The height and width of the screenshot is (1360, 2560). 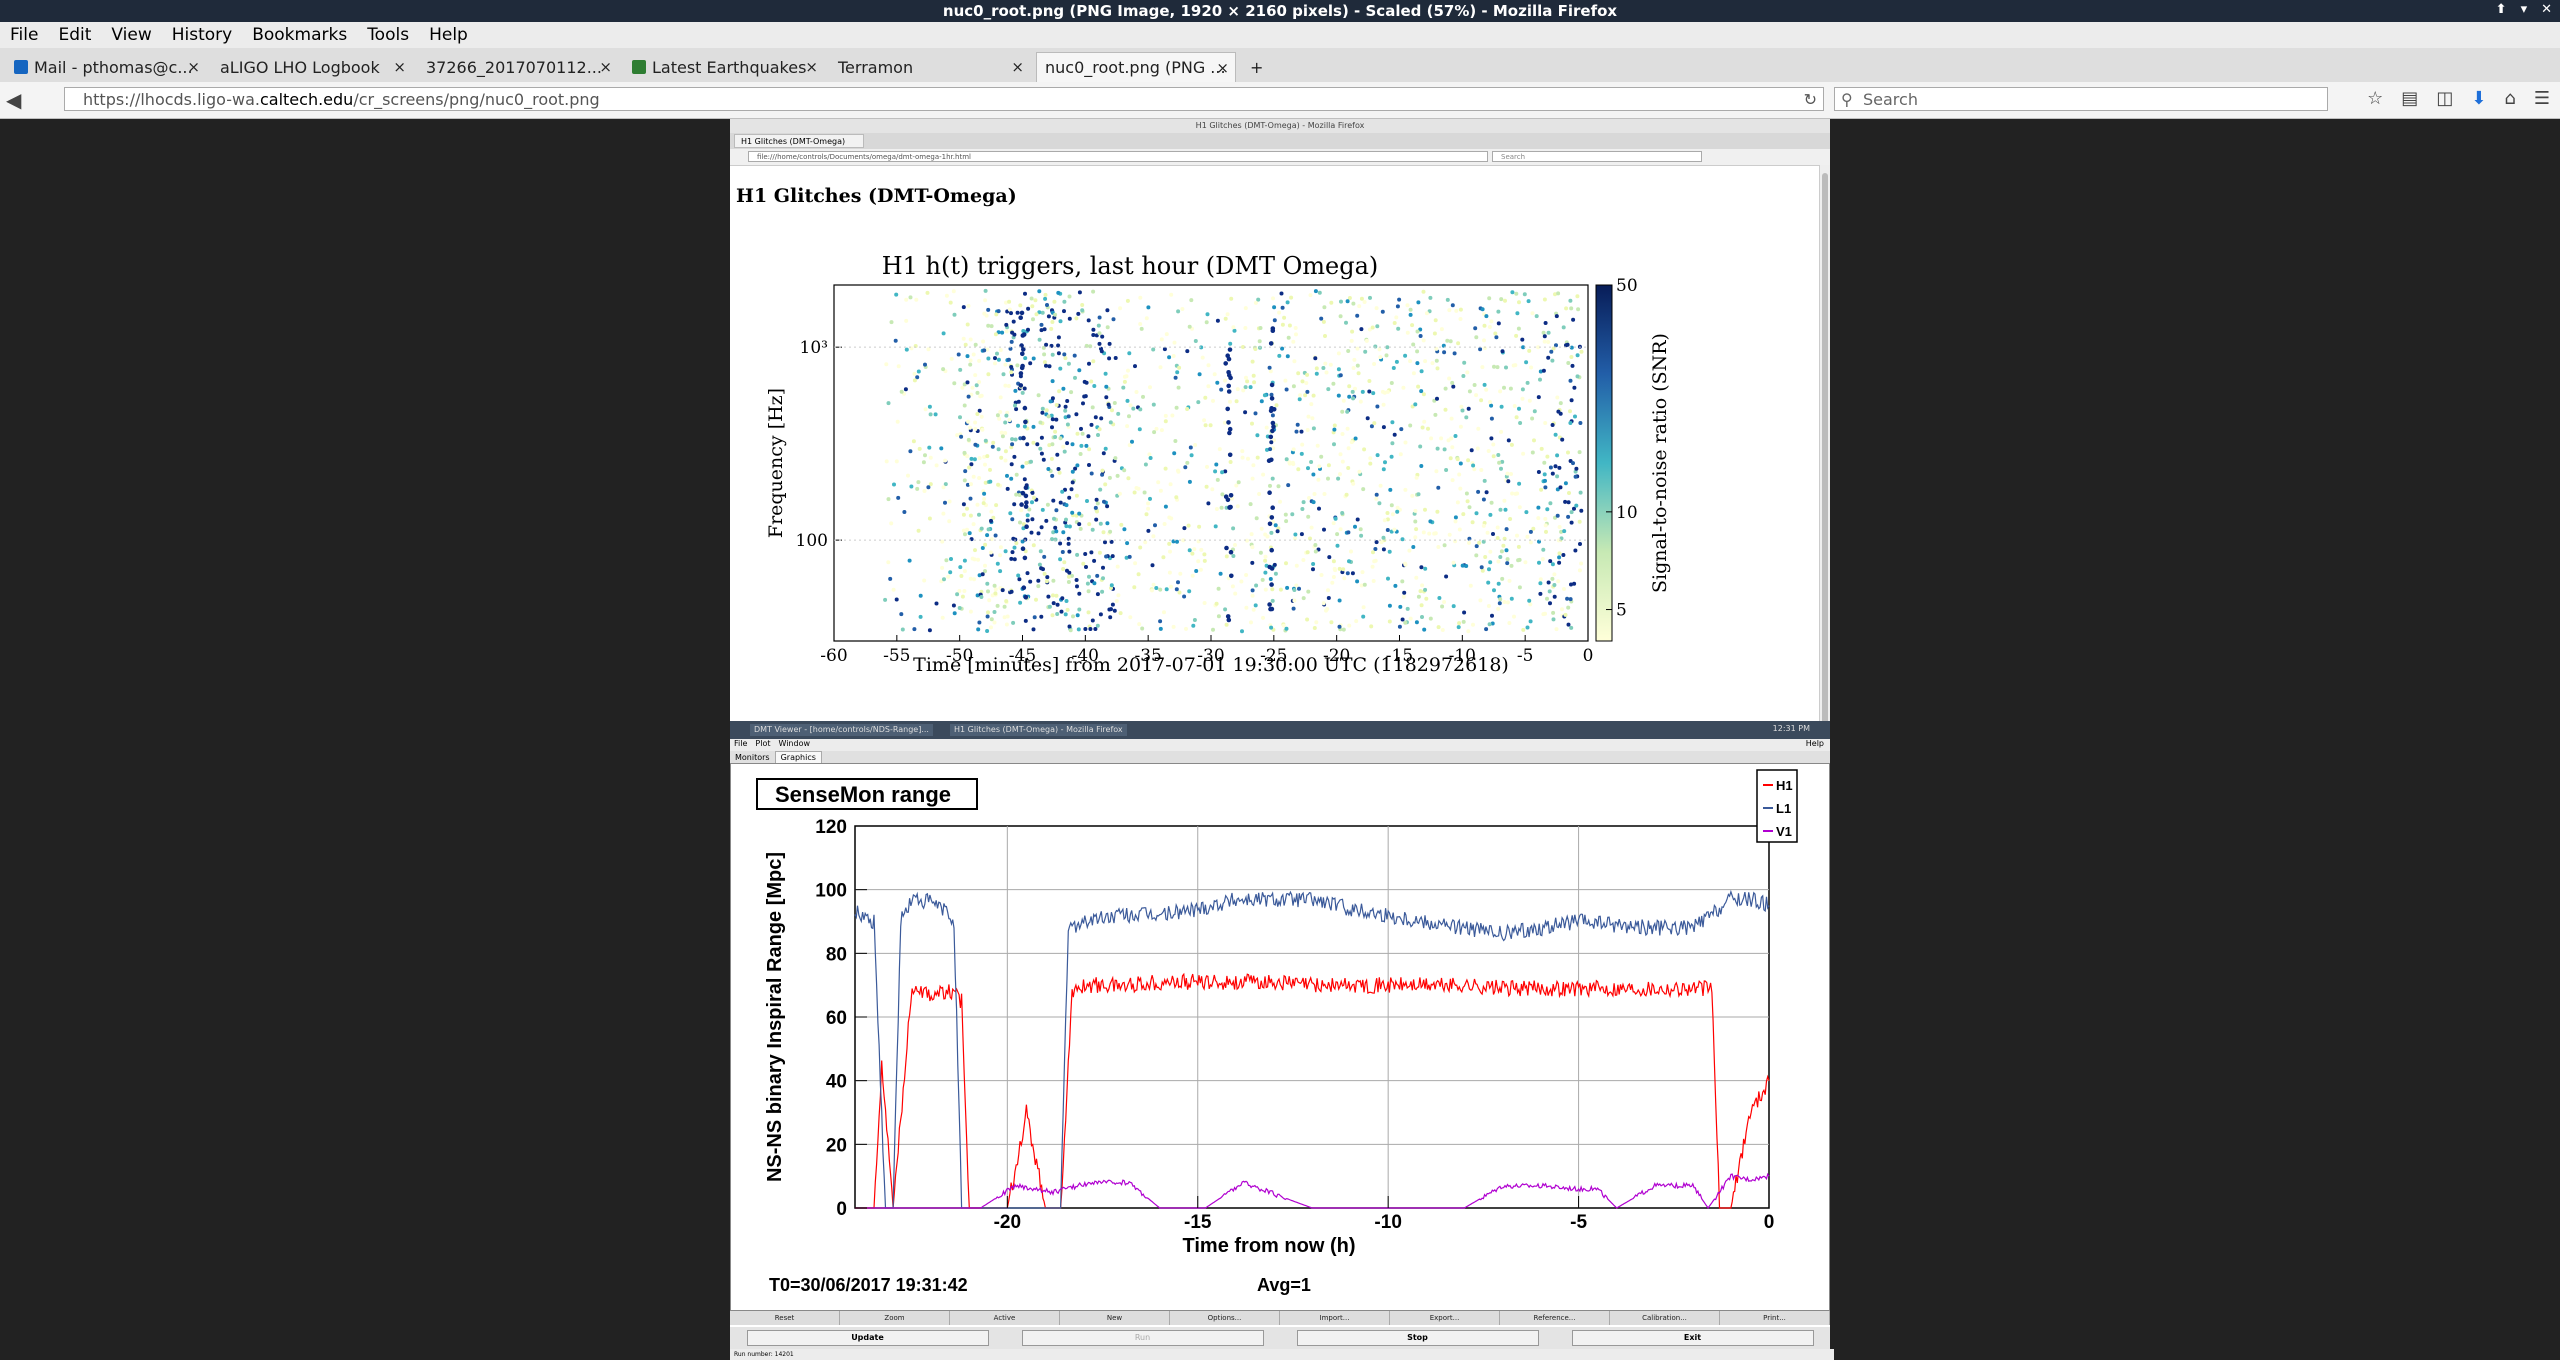 What do you see at coordinates (518, 67) in the screenshot?
I see `browser-tab: 37266_2017070112... ×` at bounding box center [518, 67].